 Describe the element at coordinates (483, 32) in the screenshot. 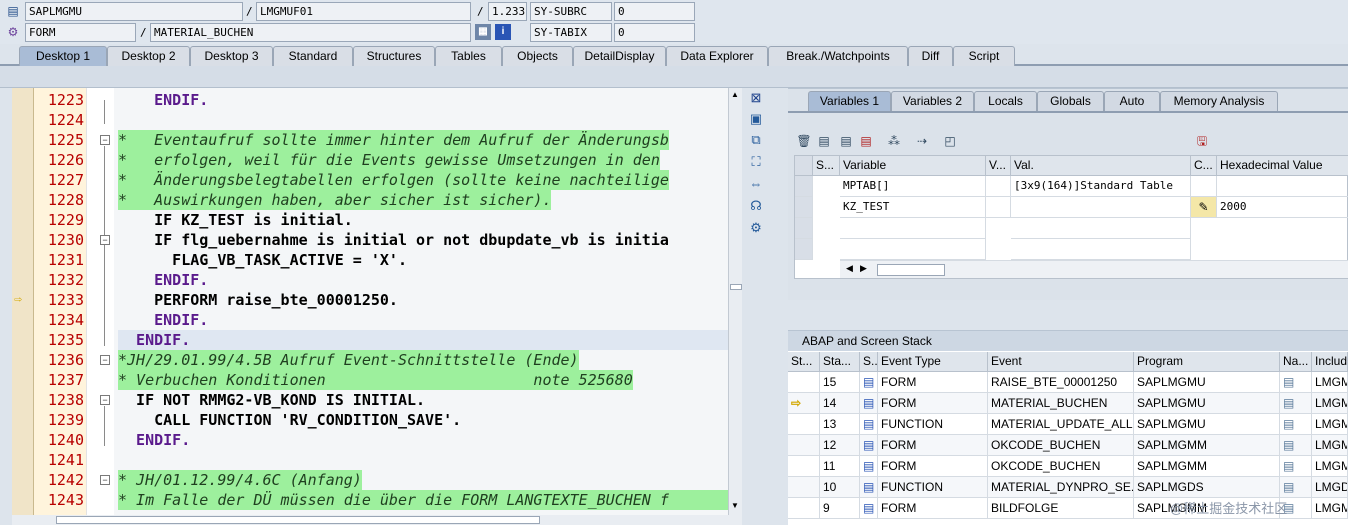

I see `display-source-icon: ▦` at that location.